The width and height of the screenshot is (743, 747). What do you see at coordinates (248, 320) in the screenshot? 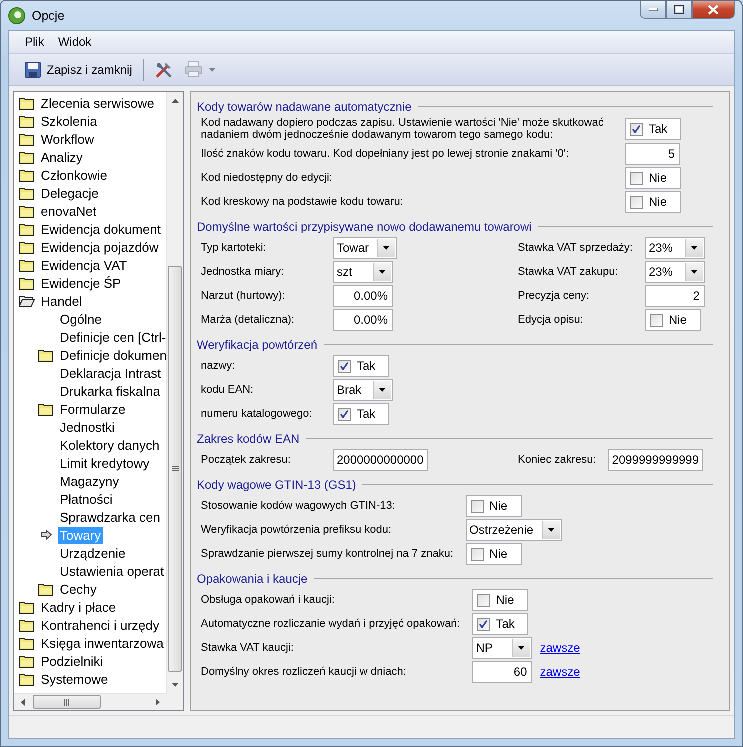
I see `field-label: Marża (detaliczna):` at bounding box center [248, 320].